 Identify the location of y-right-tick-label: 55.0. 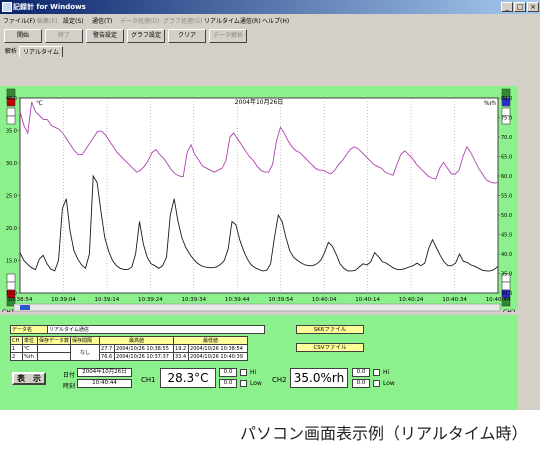
(506, 197).